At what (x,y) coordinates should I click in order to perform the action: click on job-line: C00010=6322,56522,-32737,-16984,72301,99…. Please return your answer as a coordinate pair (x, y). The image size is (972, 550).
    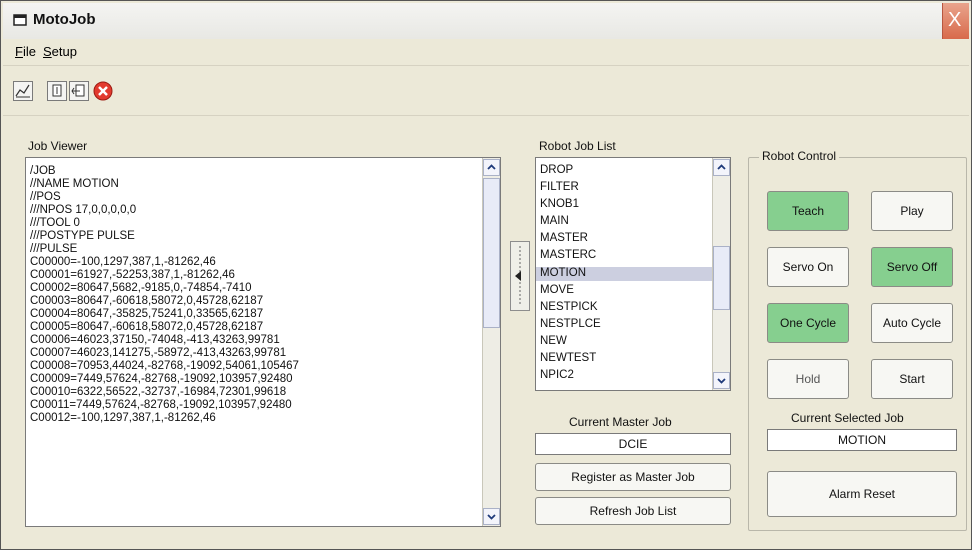
    Looking at the image, I should click on (158, 392).